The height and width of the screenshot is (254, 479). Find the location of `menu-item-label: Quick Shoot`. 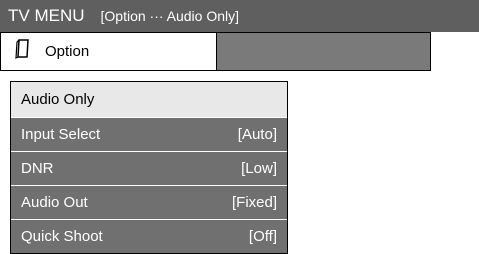

menu-item-label: Quick Shoot is located at coordinates (62, 236).